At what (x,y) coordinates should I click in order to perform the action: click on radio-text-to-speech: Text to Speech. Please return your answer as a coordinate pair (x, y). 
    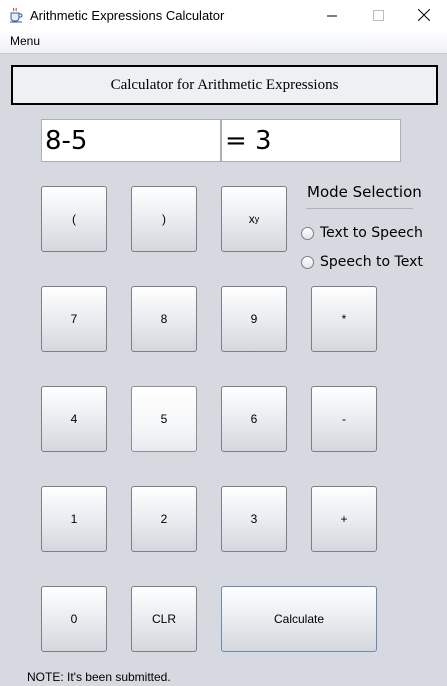
    Looking at the image, I should click on (362, 233).